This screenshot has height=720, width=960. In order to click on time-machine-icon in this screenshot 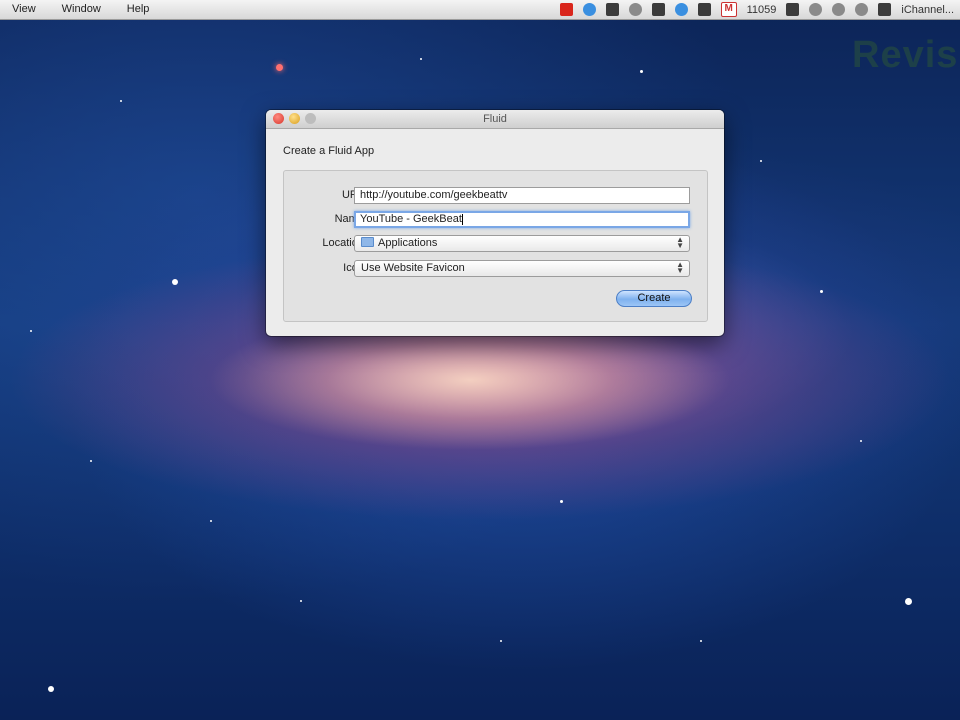, I will do `click(816, 9)`.